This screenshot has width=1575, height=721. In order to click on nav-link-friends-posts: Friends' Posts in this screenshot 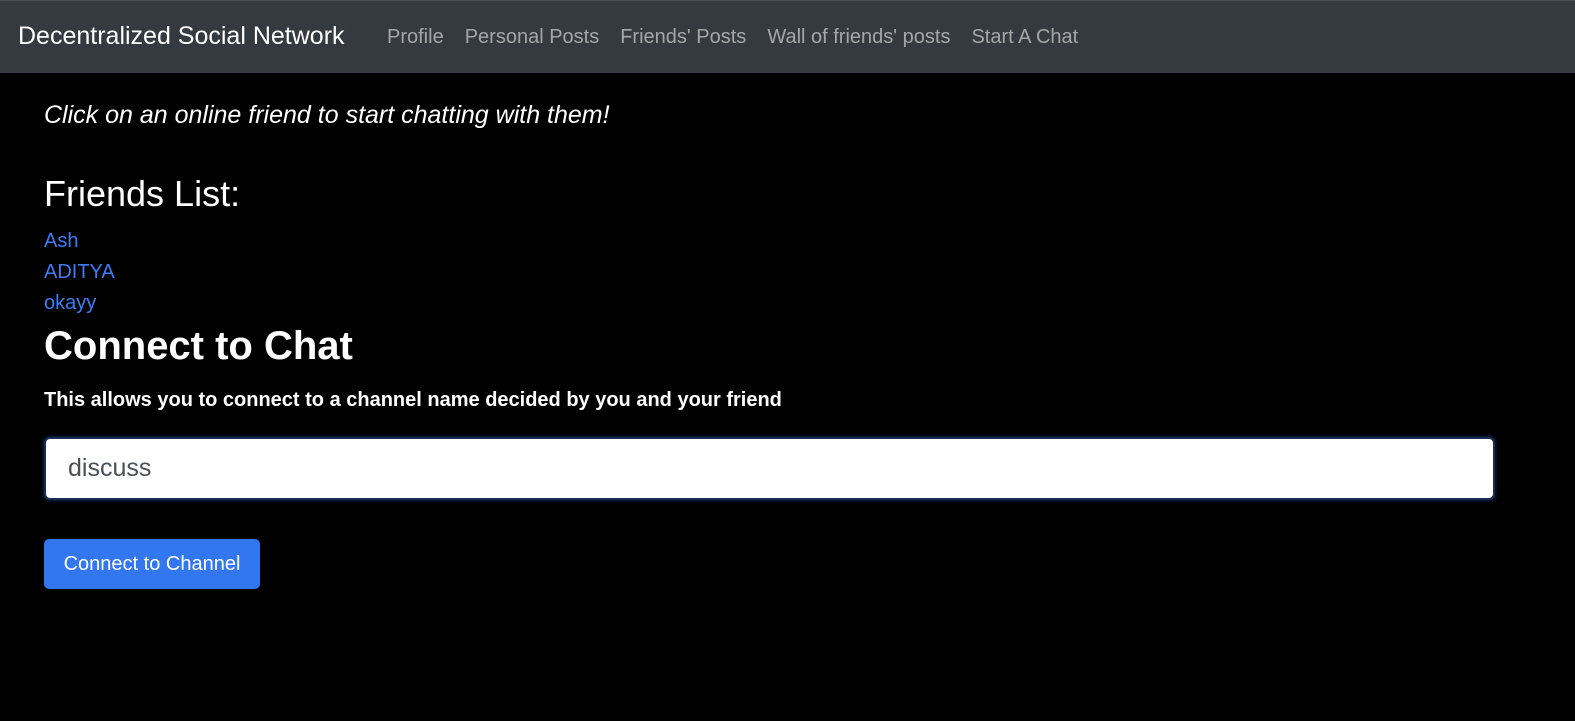, I will do `click(683, 37)`.